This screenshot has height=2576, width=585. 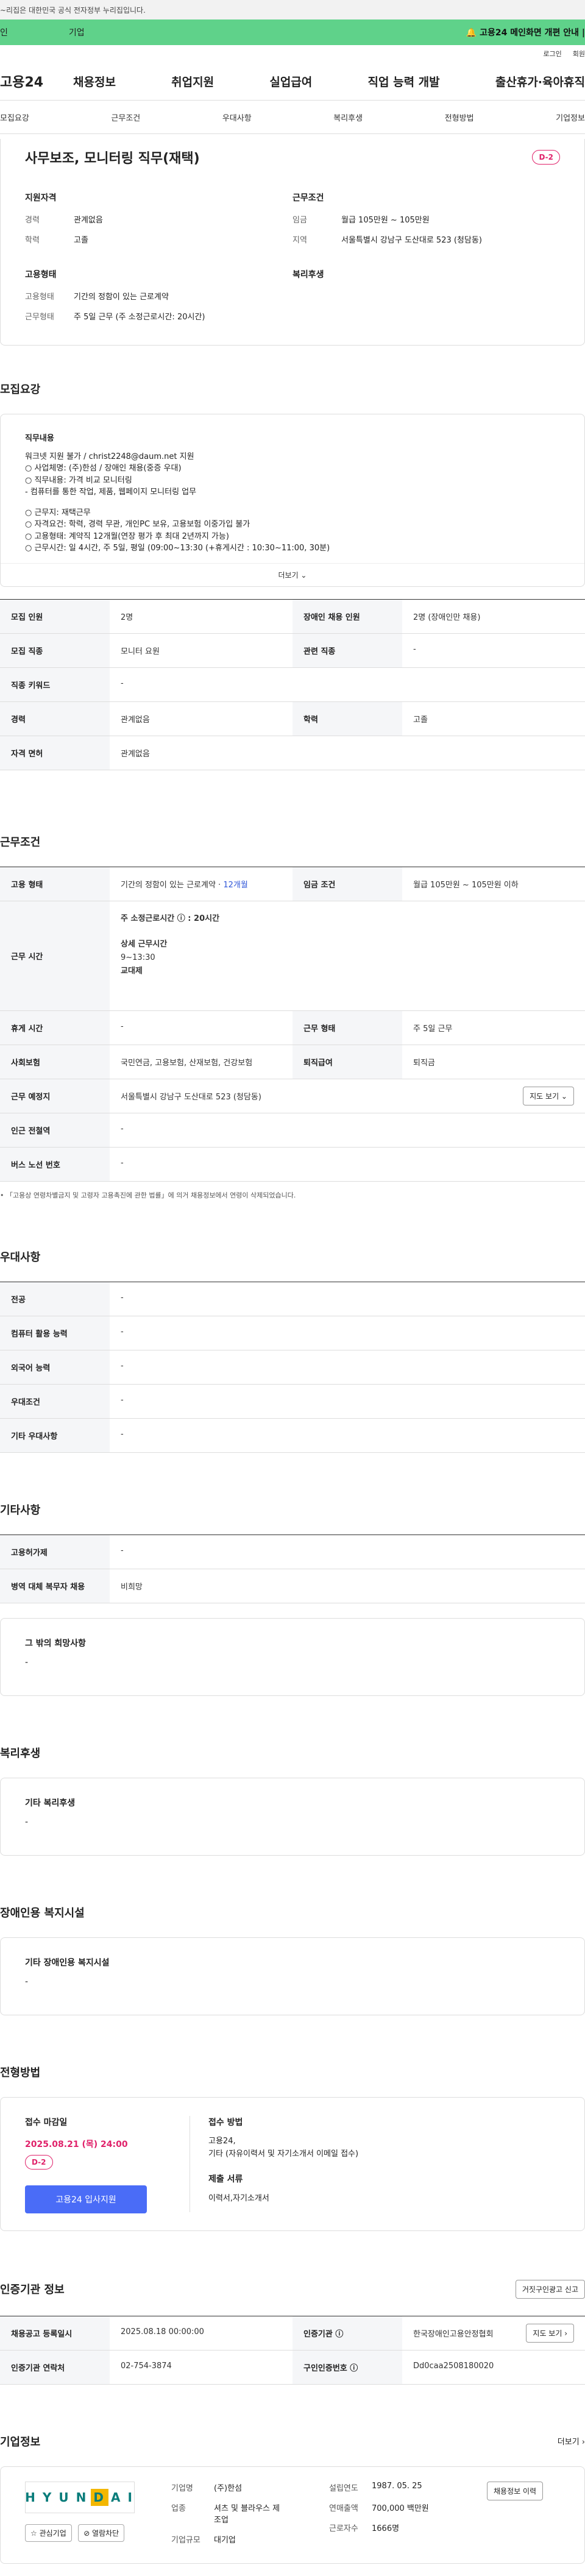 I want to click on pref-label: 전공, so click(x=55, y=1299).